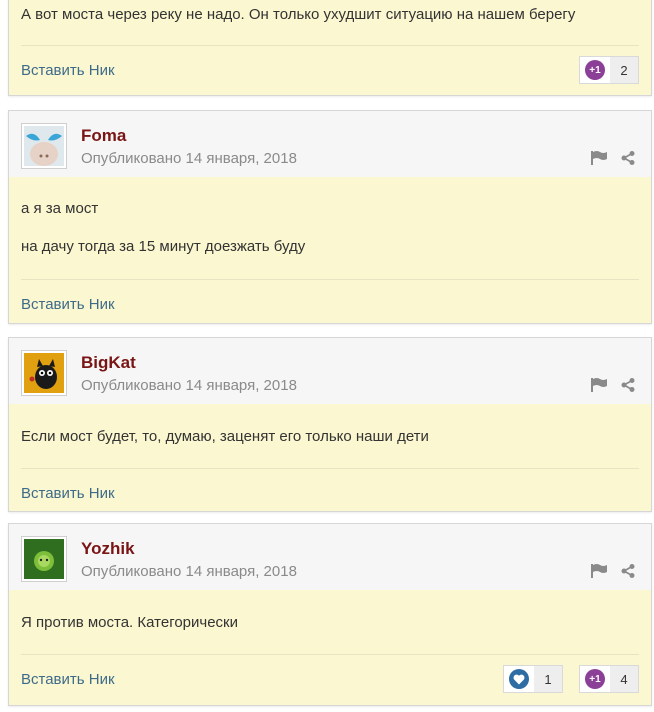 The image size is (654, 712). Describe the element at coordinates (571, 679) in the screenshot. I see `reactions: 1 +1 4` at that location.